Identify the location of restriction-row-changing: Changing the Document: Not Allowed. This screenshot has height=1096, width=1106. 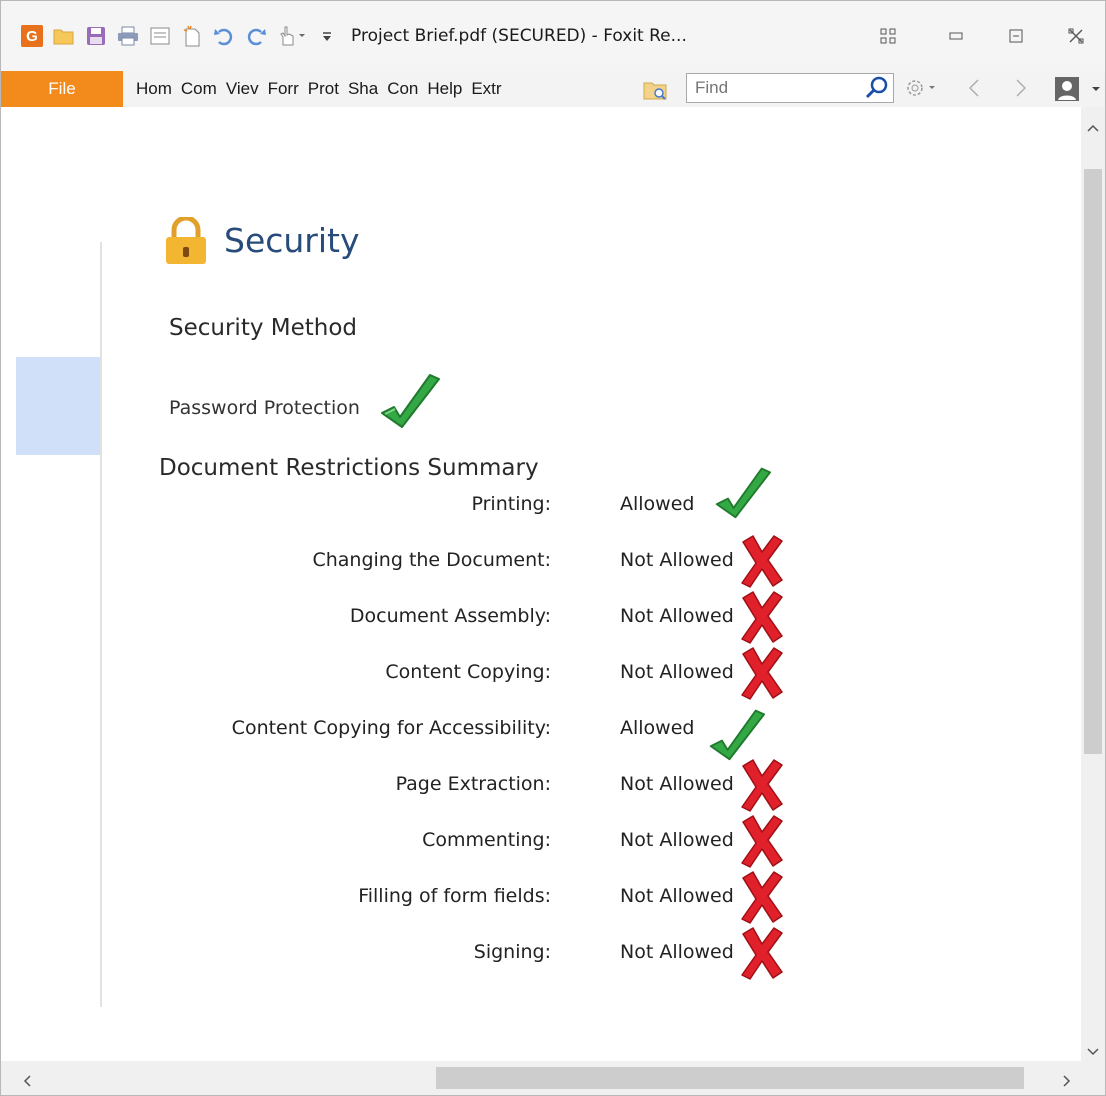
(541, 564).